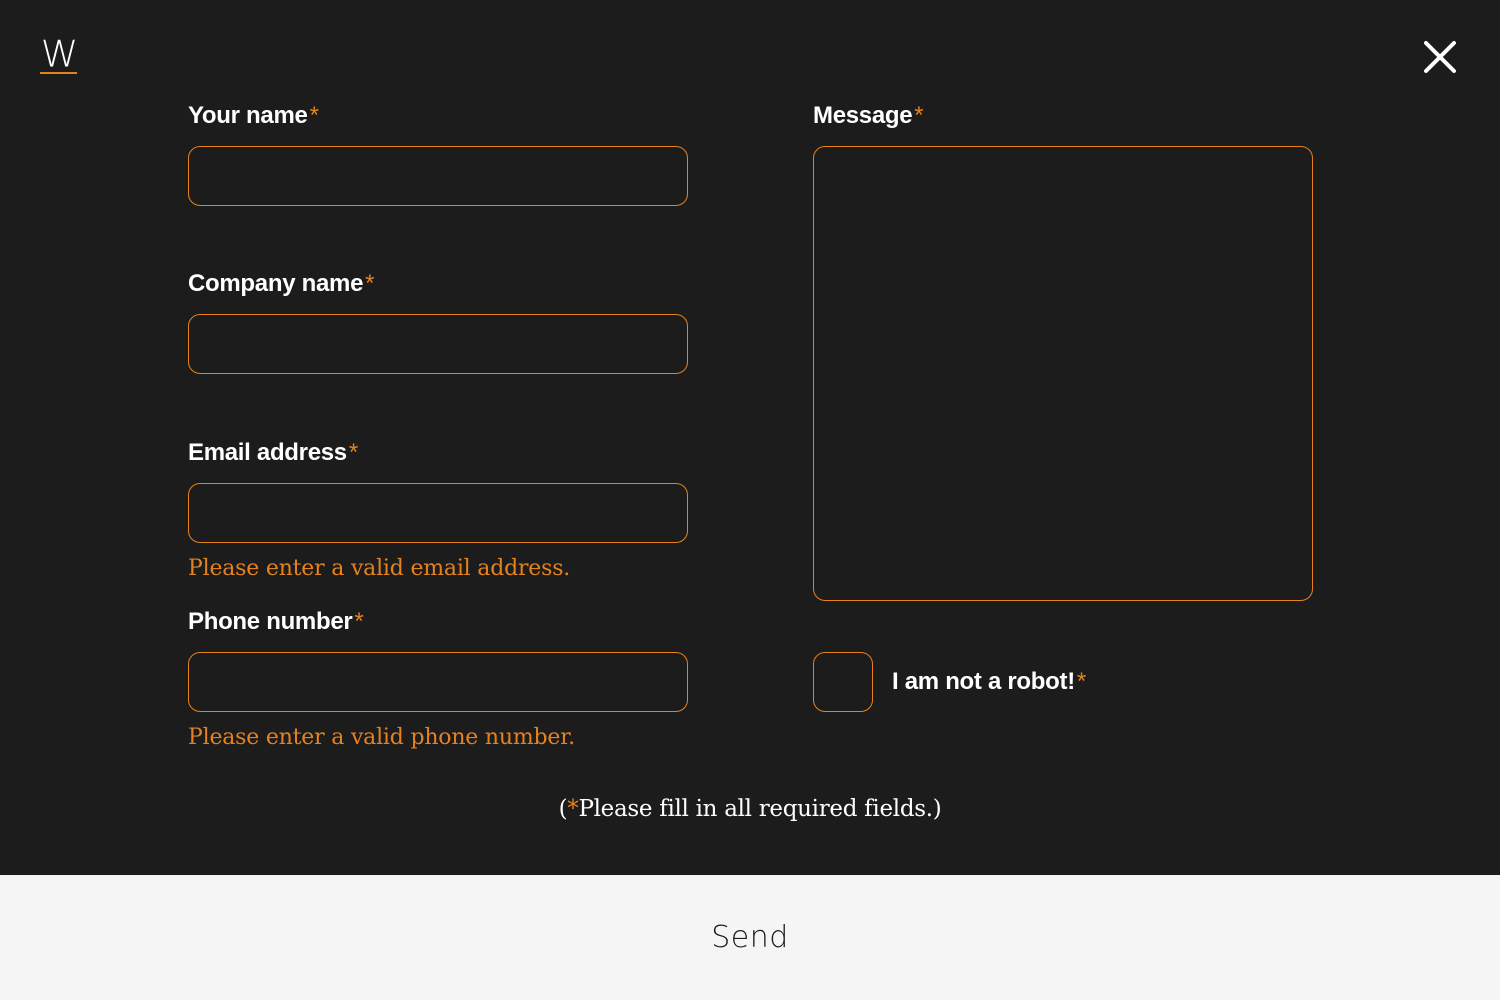 The width and height of the screenshot is (1500, 1000). I want to click on close-button, so click(1440, 57).